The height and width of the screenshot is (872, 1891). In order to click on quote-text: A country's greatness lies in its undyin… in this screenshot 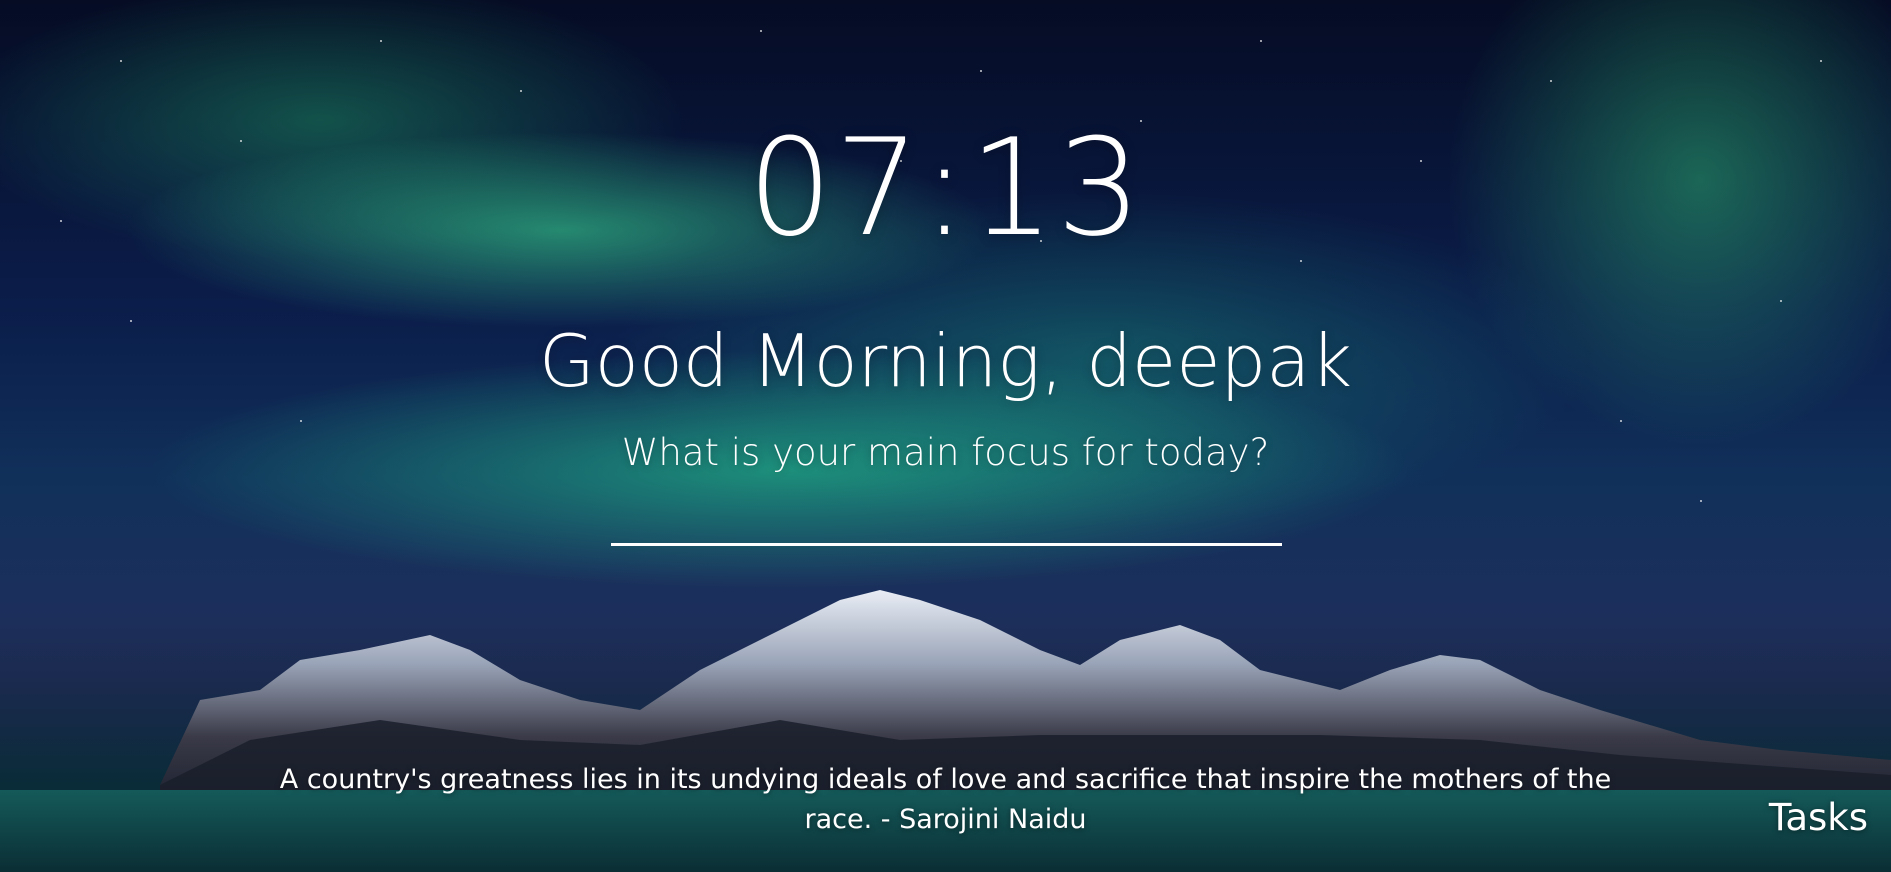, I will do `click(945, 799)`.